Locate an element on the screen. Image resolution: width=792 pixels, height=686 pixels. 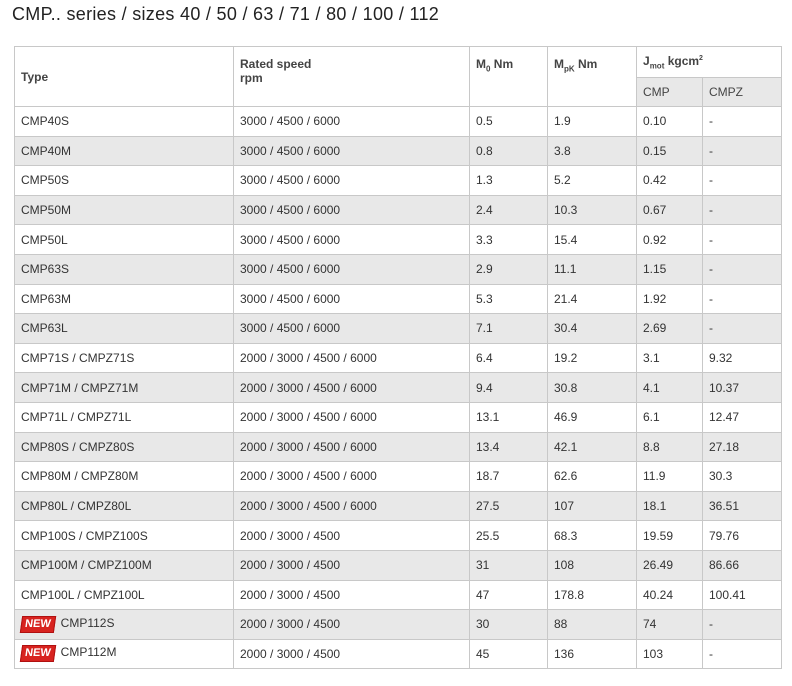
cell-j-cmp: 8.8 is located at coordinates (669, 447).